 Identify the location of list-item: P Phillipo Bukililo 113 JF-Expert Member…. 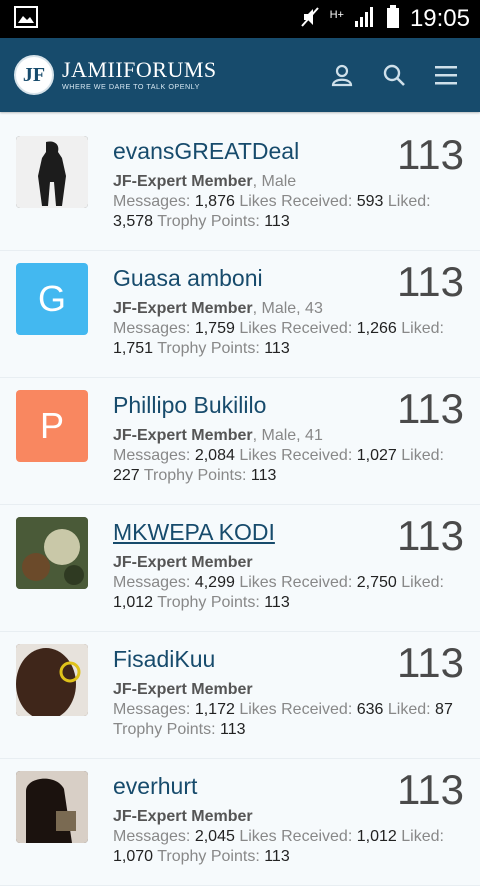
(240, 441).